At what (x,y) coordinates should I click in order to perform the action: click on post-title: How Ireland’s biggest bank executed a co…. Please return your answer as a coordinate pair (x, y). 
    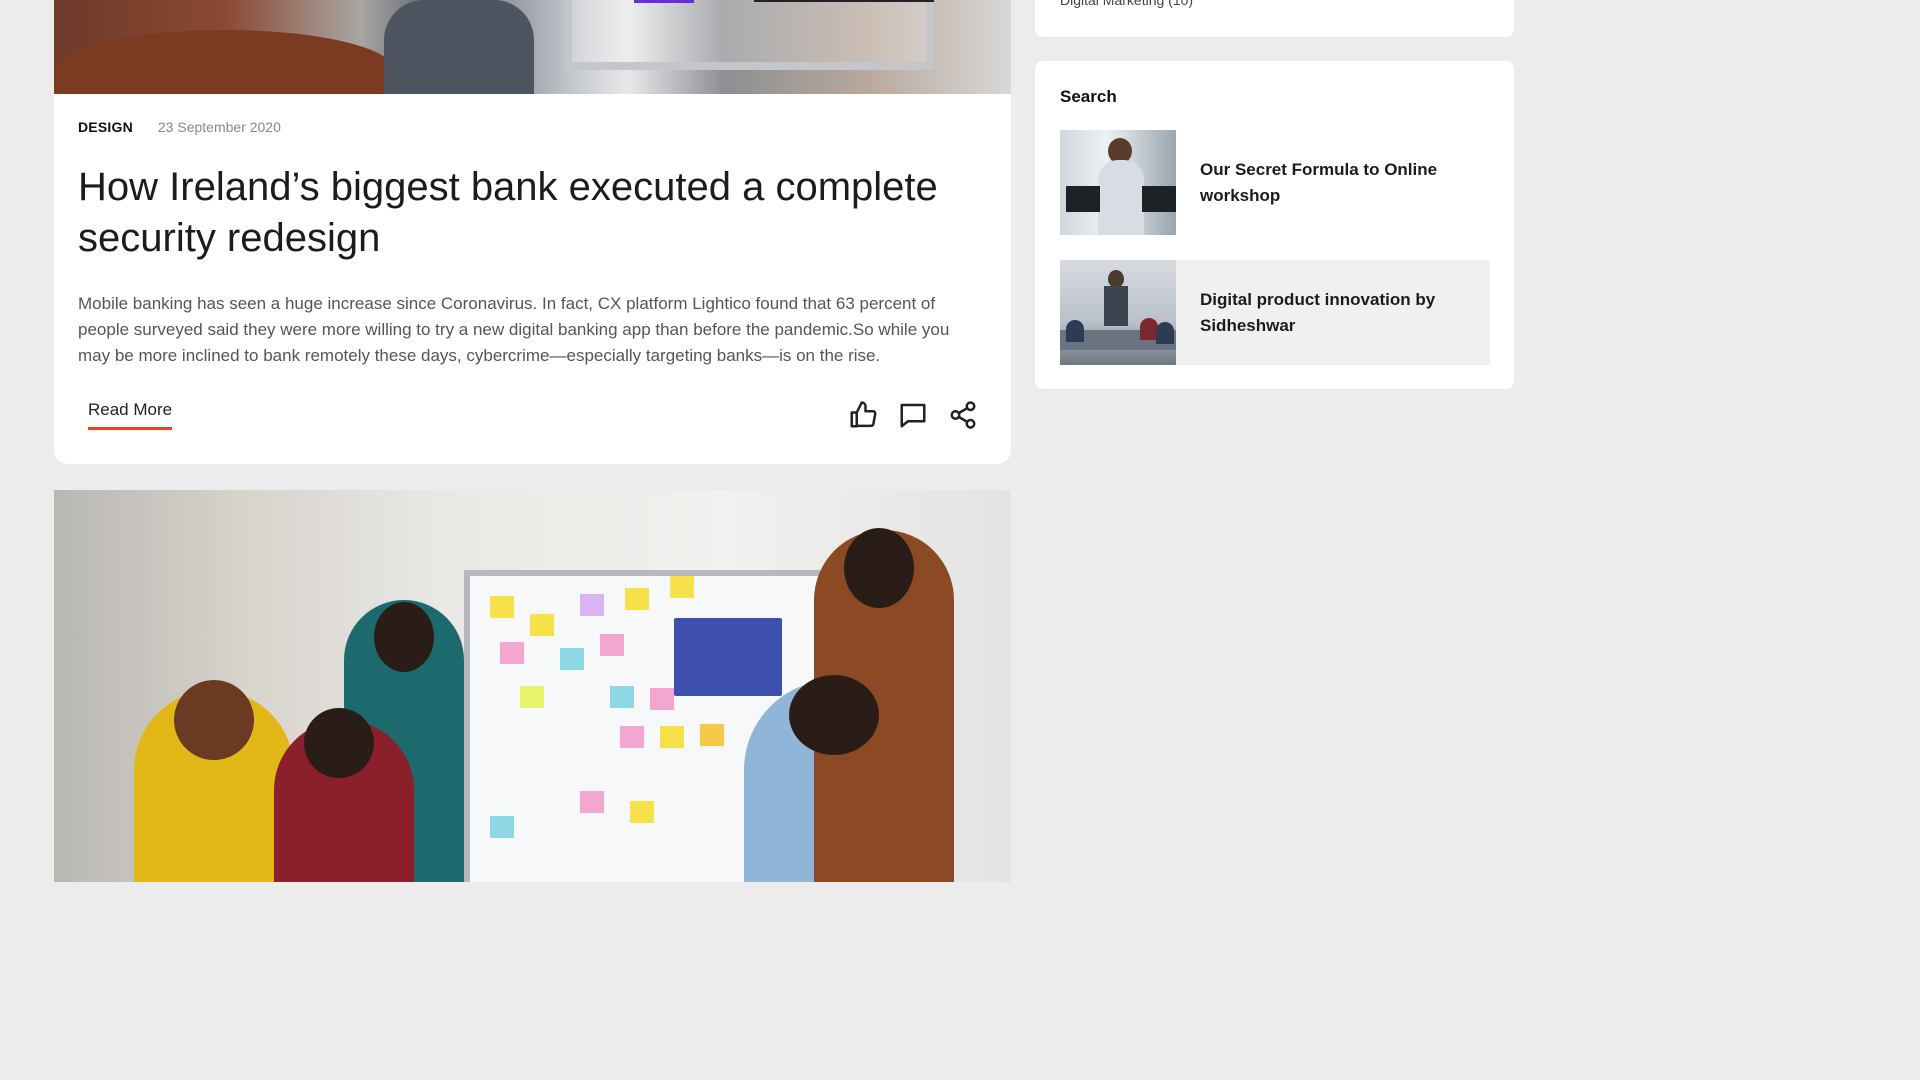
    Looking at the image, I should click on (508, 213).